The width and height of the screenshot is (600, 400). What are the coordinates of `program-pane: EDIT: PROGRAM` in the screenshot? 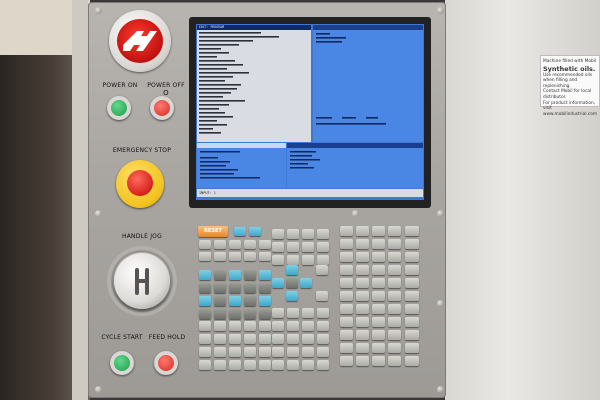 It's located at (254, 83).